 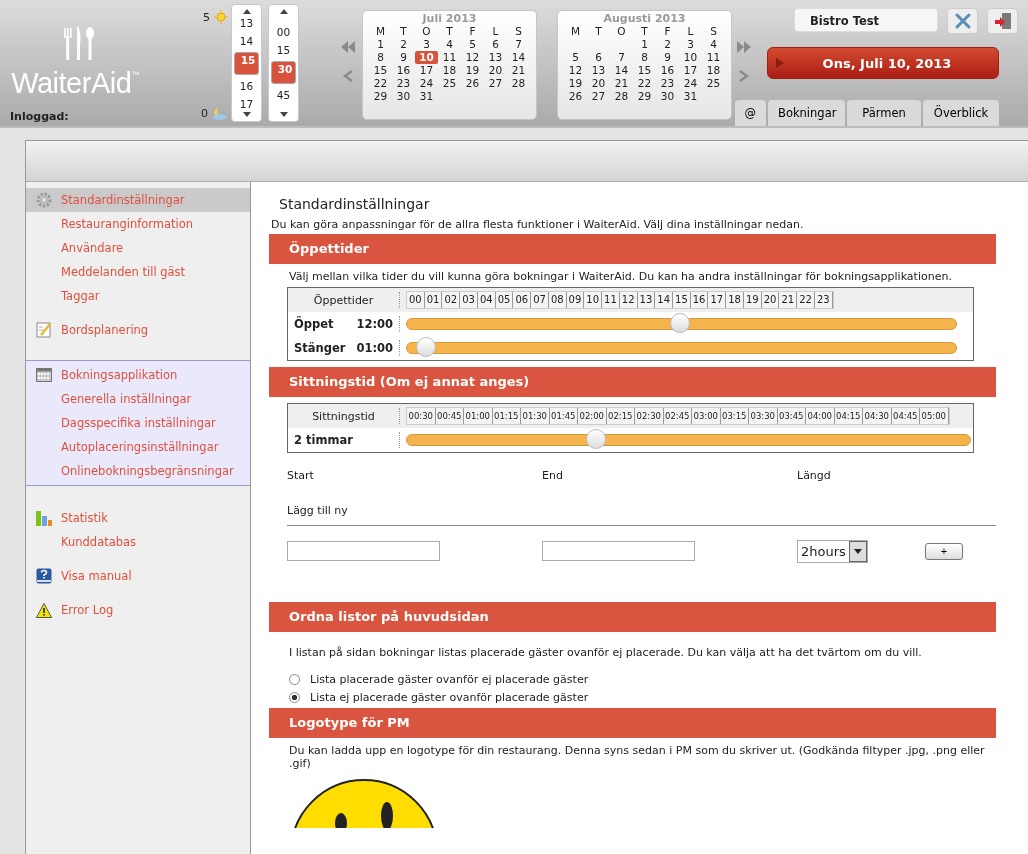 I want to click on time-option: 15, so click(x=246, y=63).